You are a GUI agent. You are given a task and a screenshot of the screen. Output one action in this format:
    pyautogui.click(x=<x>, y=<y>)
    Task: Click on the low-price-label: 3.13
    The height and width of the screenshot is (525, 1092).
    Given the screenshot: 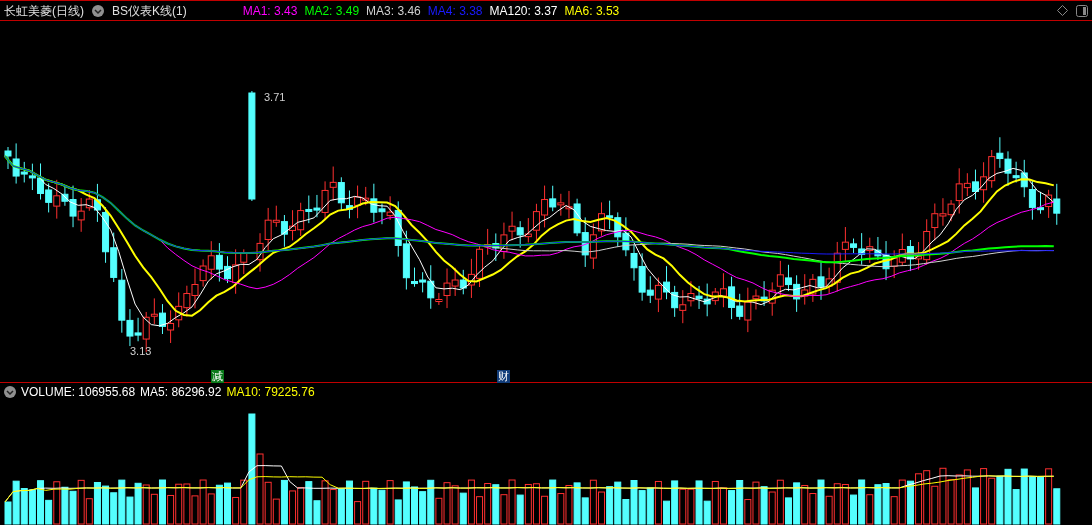 What is the action you would take?
    pyautogui.click(x=141, y=351)
    